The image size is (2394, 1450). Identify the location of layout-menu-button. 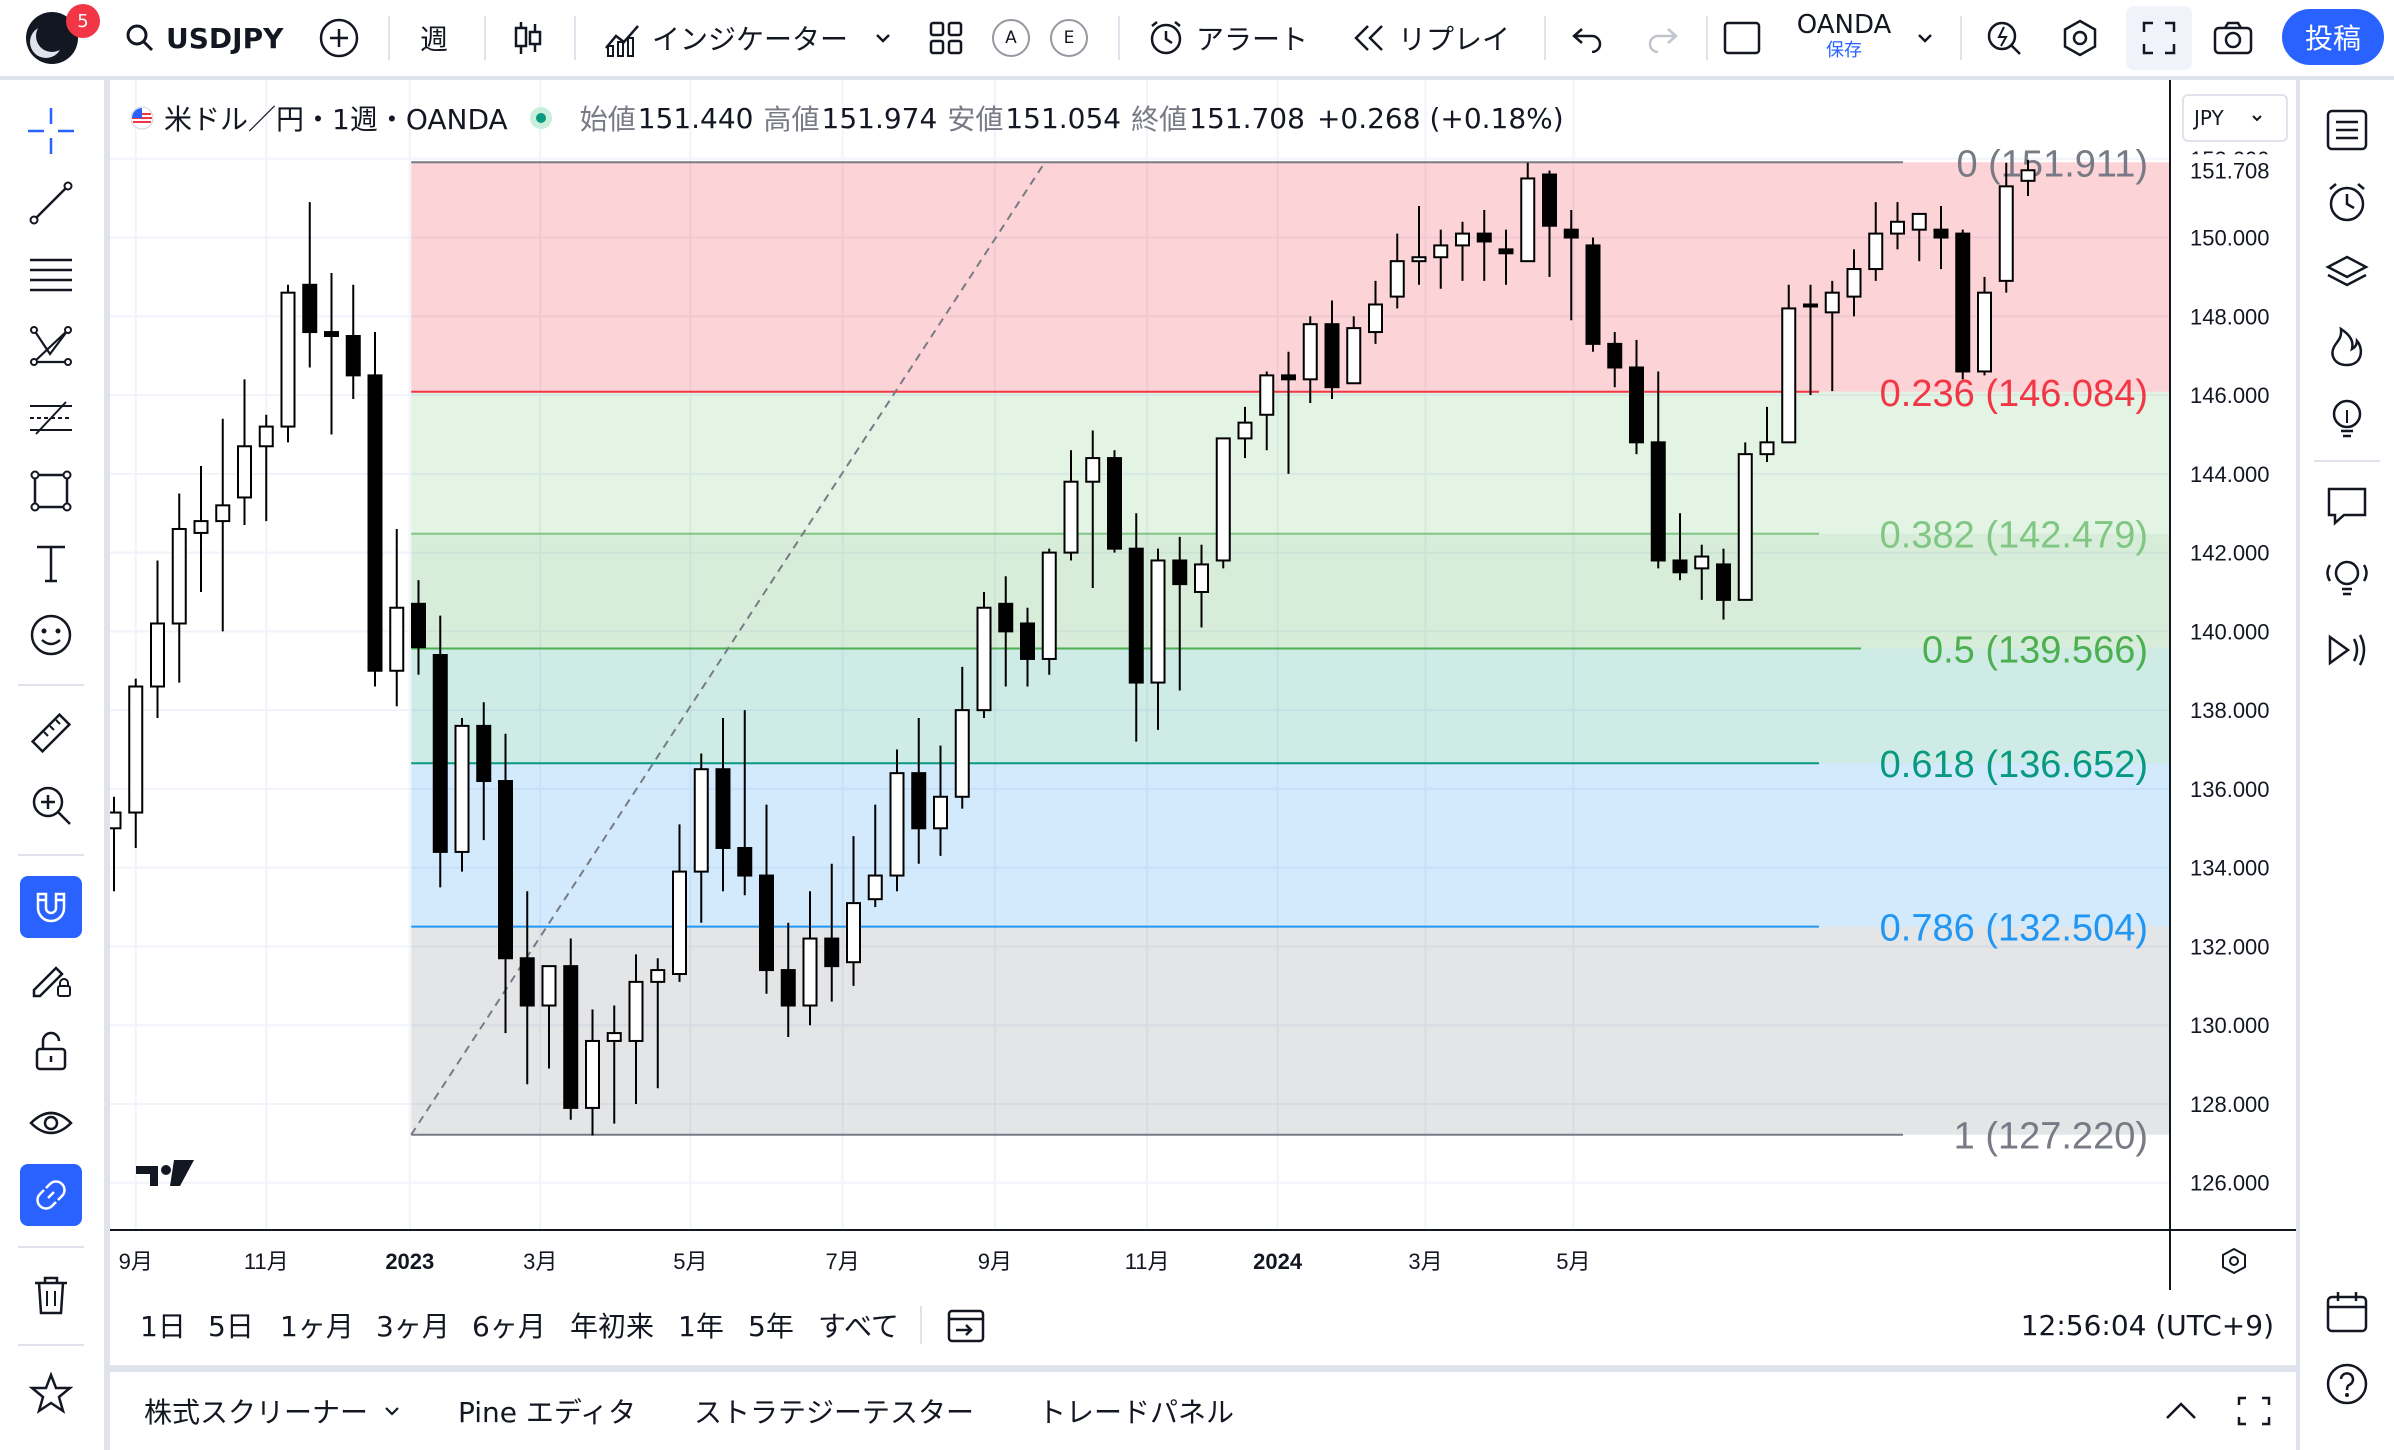
(1925, 38).